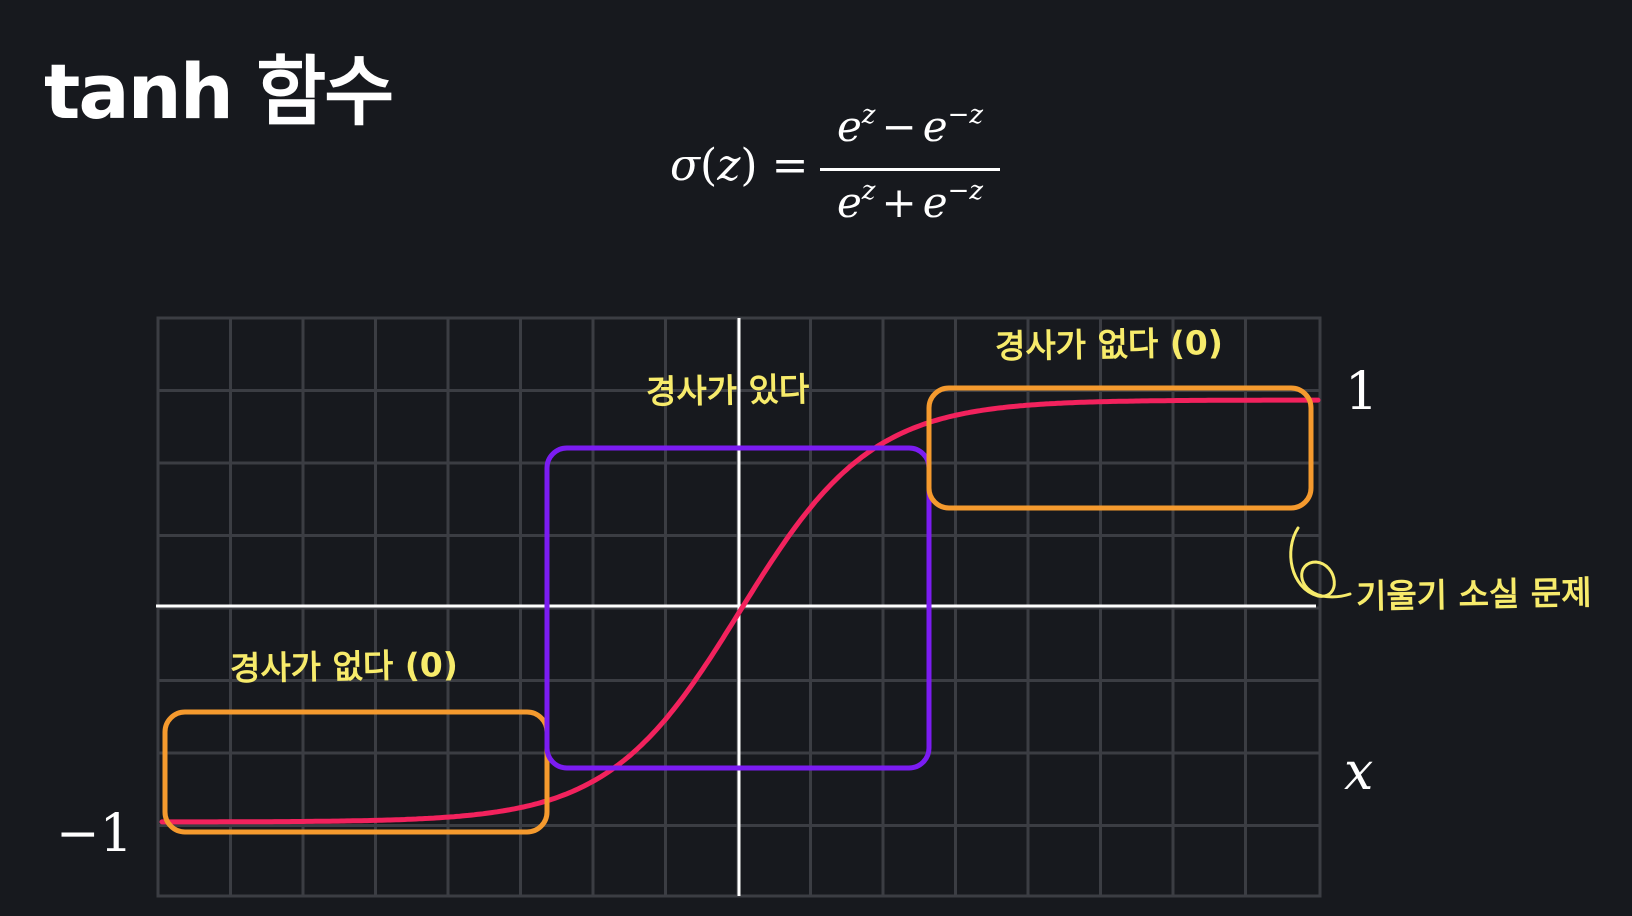 The width and height of the screenshot is (1632, 916). I want to click on x-axis-label: x, so click(1359, 772).